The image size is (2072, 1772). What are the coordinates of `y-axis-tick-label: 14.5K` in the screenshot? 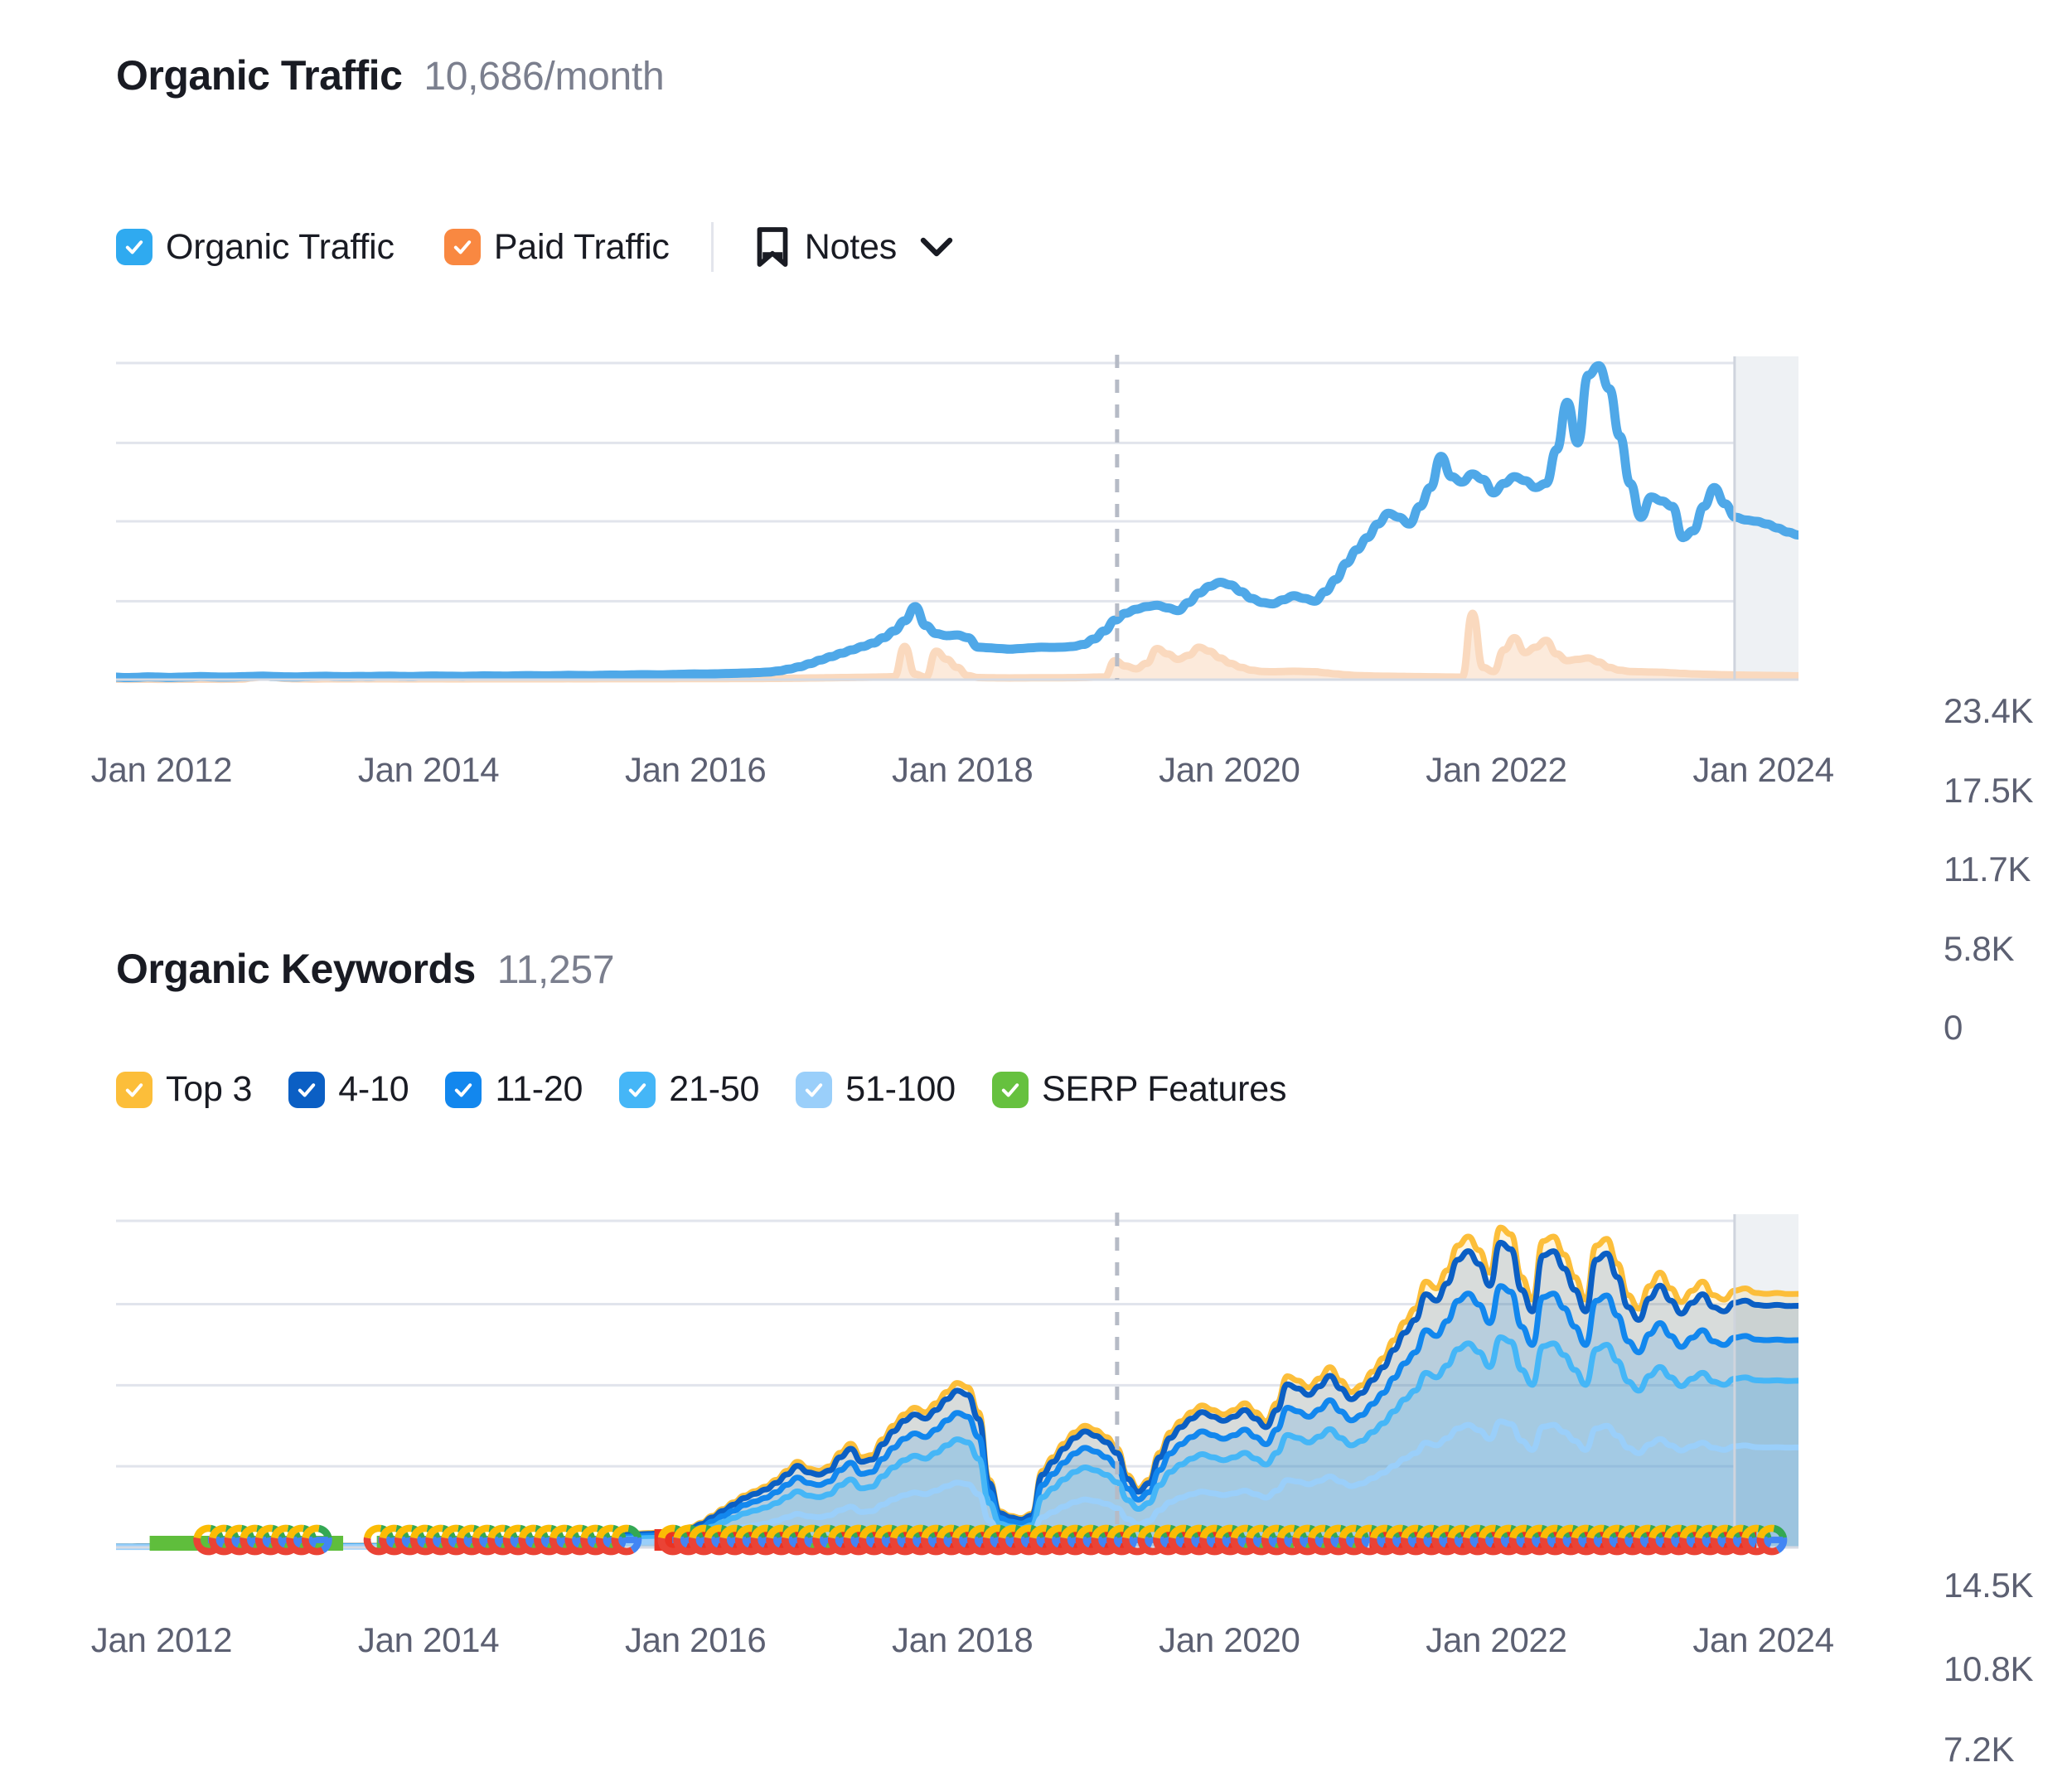 It's located at (1989, 1585).